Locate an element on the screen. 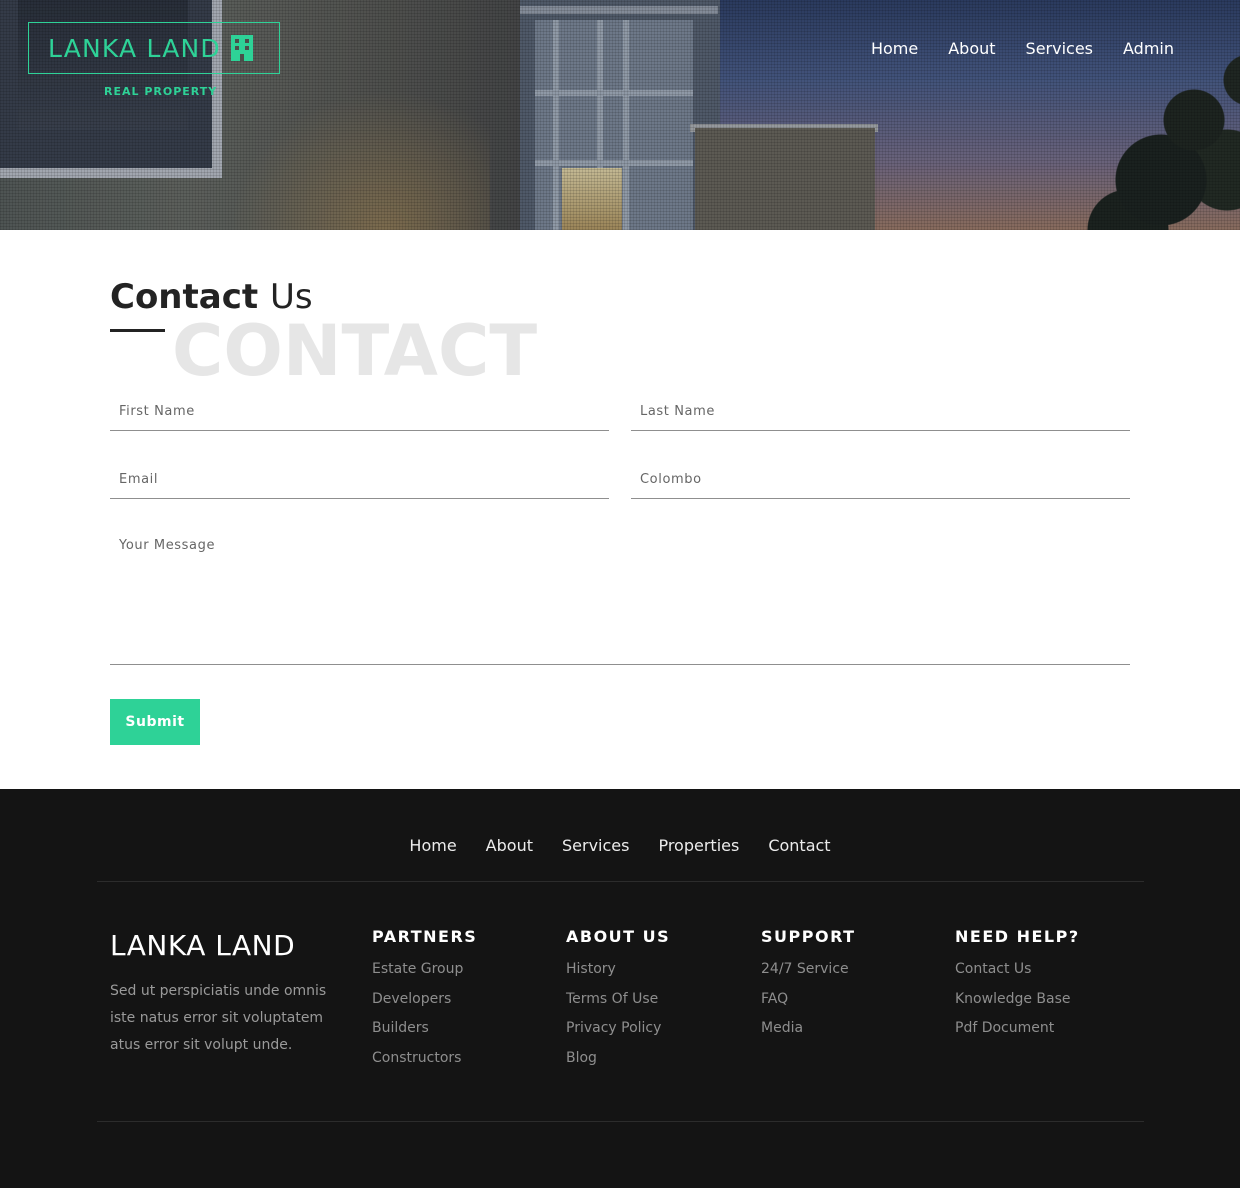  footer-nav-properties: Properties is located at coordinates (698, 845).